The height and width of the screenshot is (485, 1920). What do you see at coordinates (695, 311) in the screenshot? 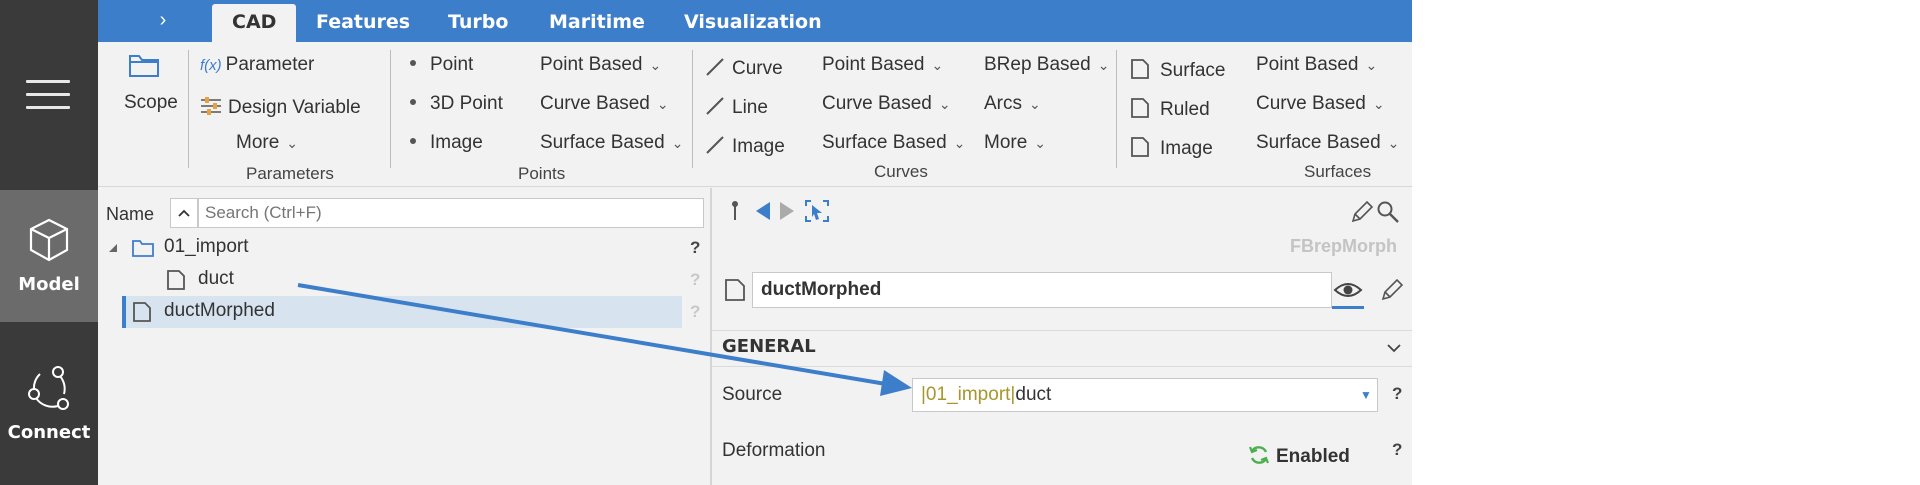
I see `status-unknown-icon: ?` at bounding box center [695, 311].